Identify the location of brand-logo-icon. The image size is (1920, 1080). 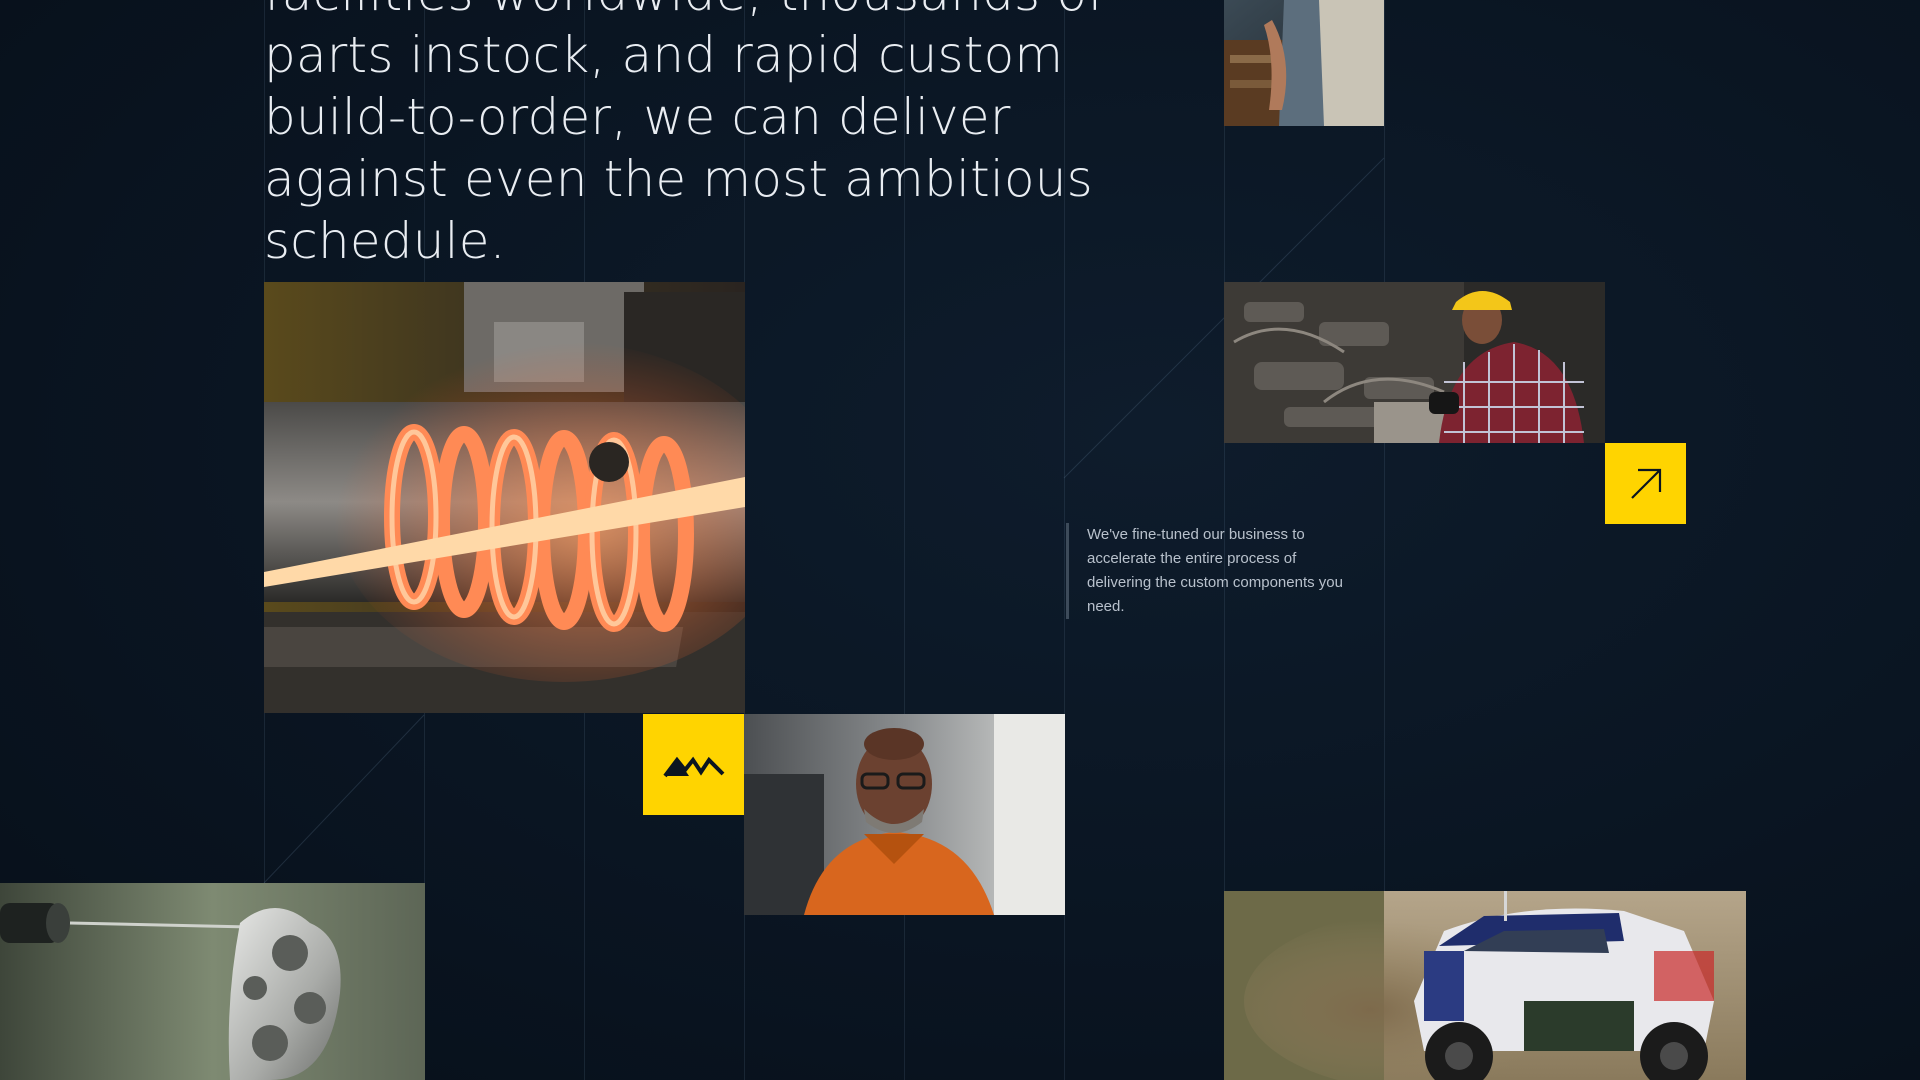
(693, 766).